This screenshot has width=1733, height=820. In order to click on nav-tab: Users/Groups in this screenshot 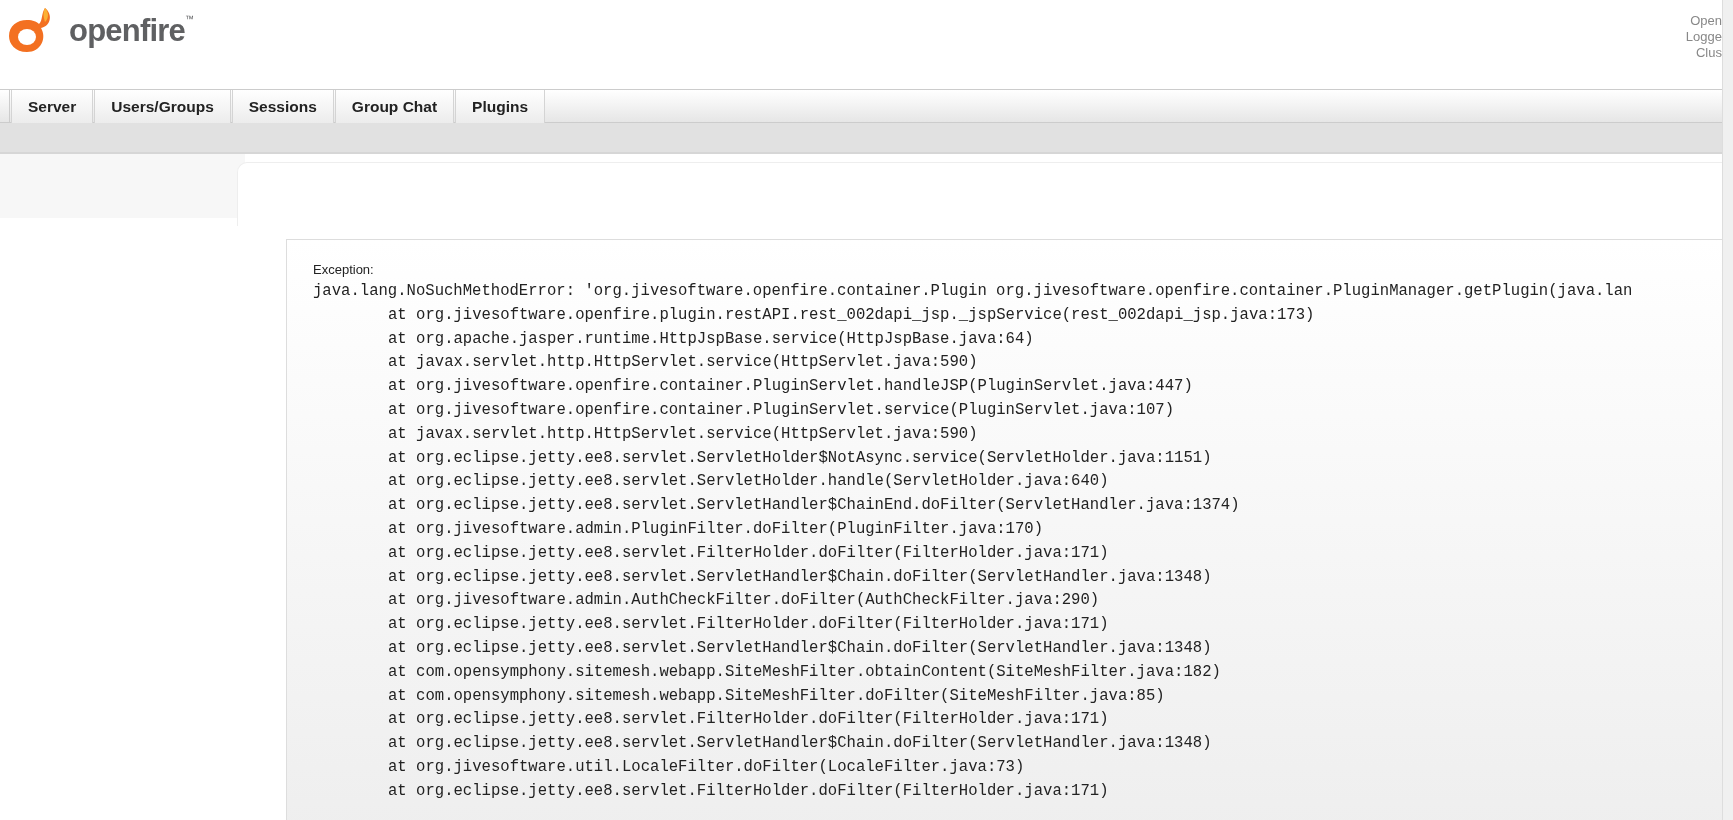, I will do `click(162, 106)`.